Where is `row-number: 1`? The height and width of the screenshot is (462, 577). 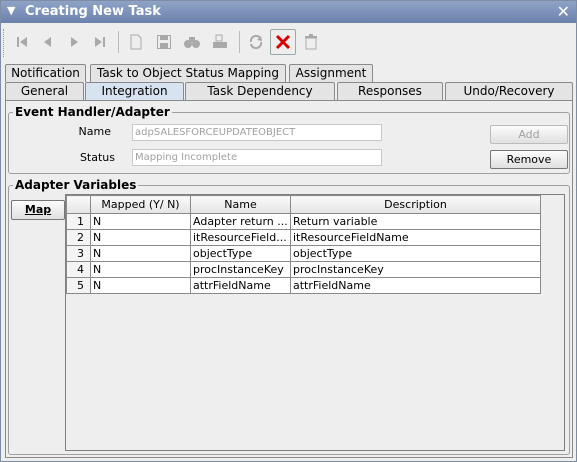
row-number: 1 is located at coordinates (78, 221).